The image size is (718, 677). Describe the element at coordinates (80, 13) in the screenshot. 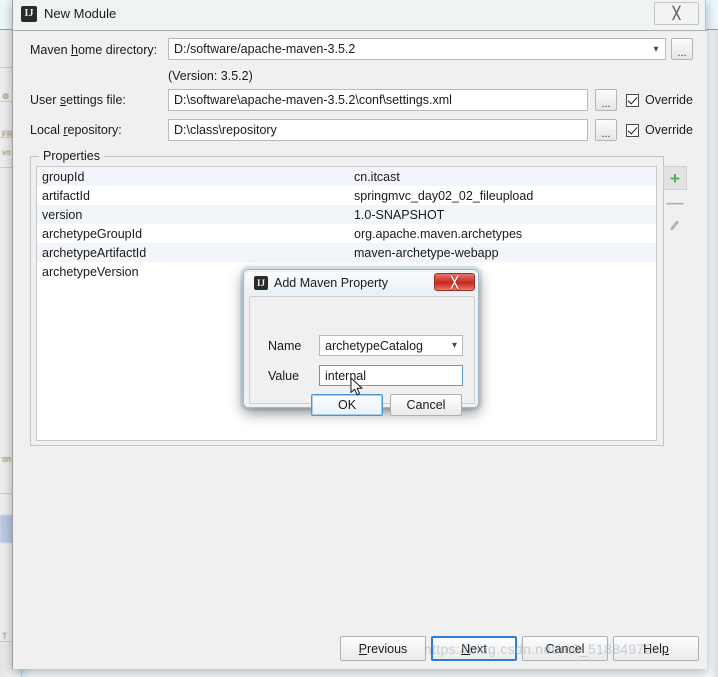

I see `dialog-title: New Module` at that location.